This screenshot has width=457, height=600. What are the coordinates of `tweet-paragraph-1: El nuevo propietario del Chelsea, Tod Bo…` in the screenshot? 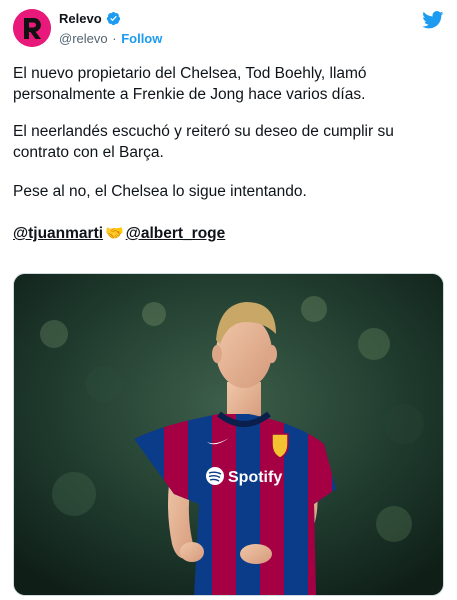 It's located at (190, 84).